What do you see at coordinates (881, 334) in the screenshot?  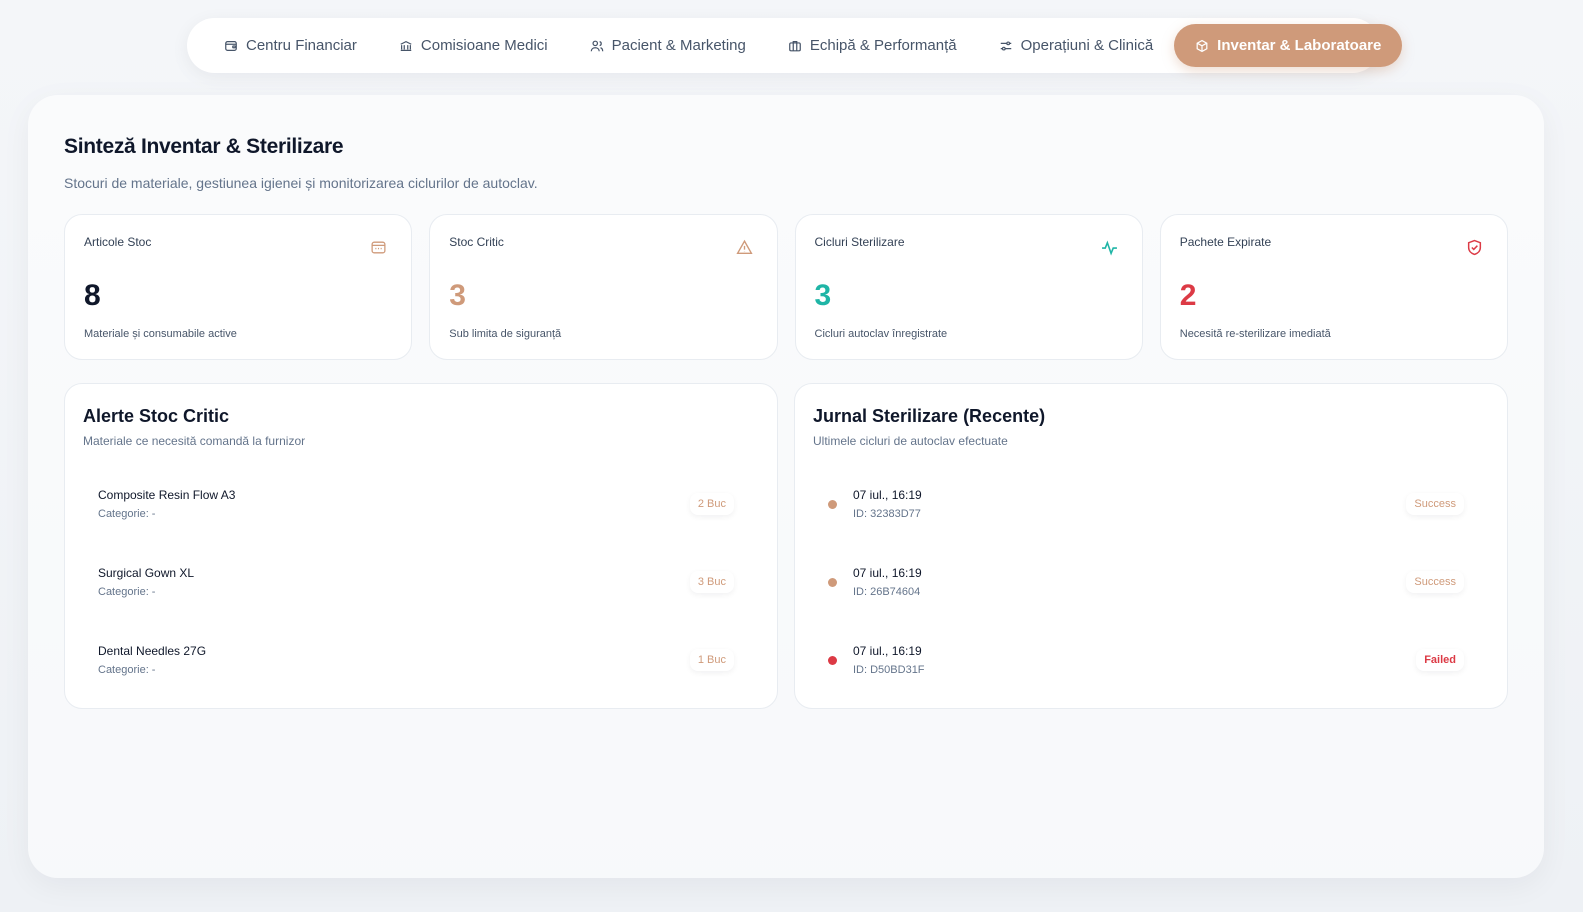 I see `stat-desc: Cicluri autoclav înregistrate` at bounding box center [881, 334].